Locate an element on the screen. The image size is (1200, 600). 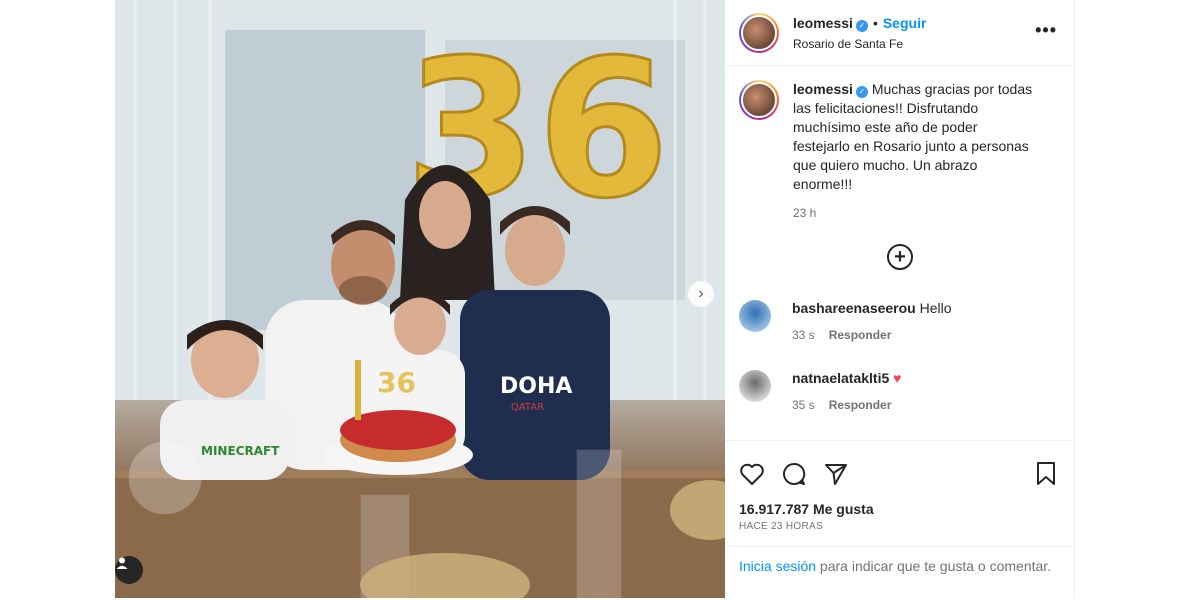
shirt-print-qatar: QATAR is located at coordinates (527, 407).